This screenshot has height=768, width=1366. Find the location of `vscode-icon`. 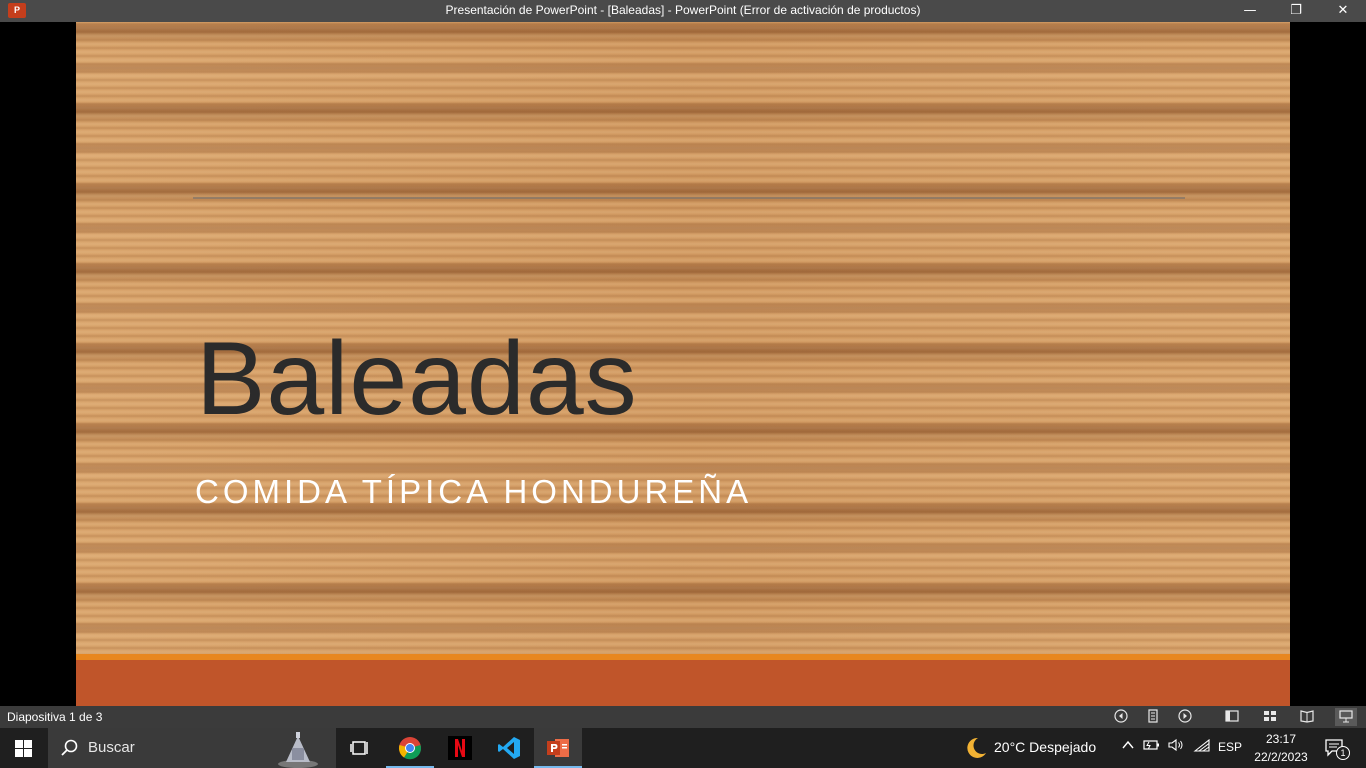

vscode-icon is located at coordinates (509, 748).